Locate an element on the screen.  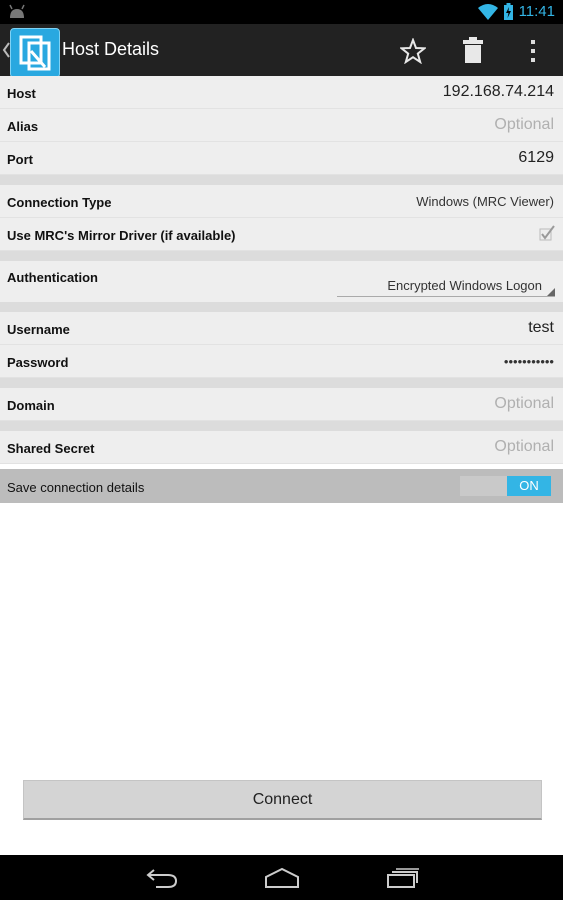
clock: 11:41 is located at coordinates (536, 11).